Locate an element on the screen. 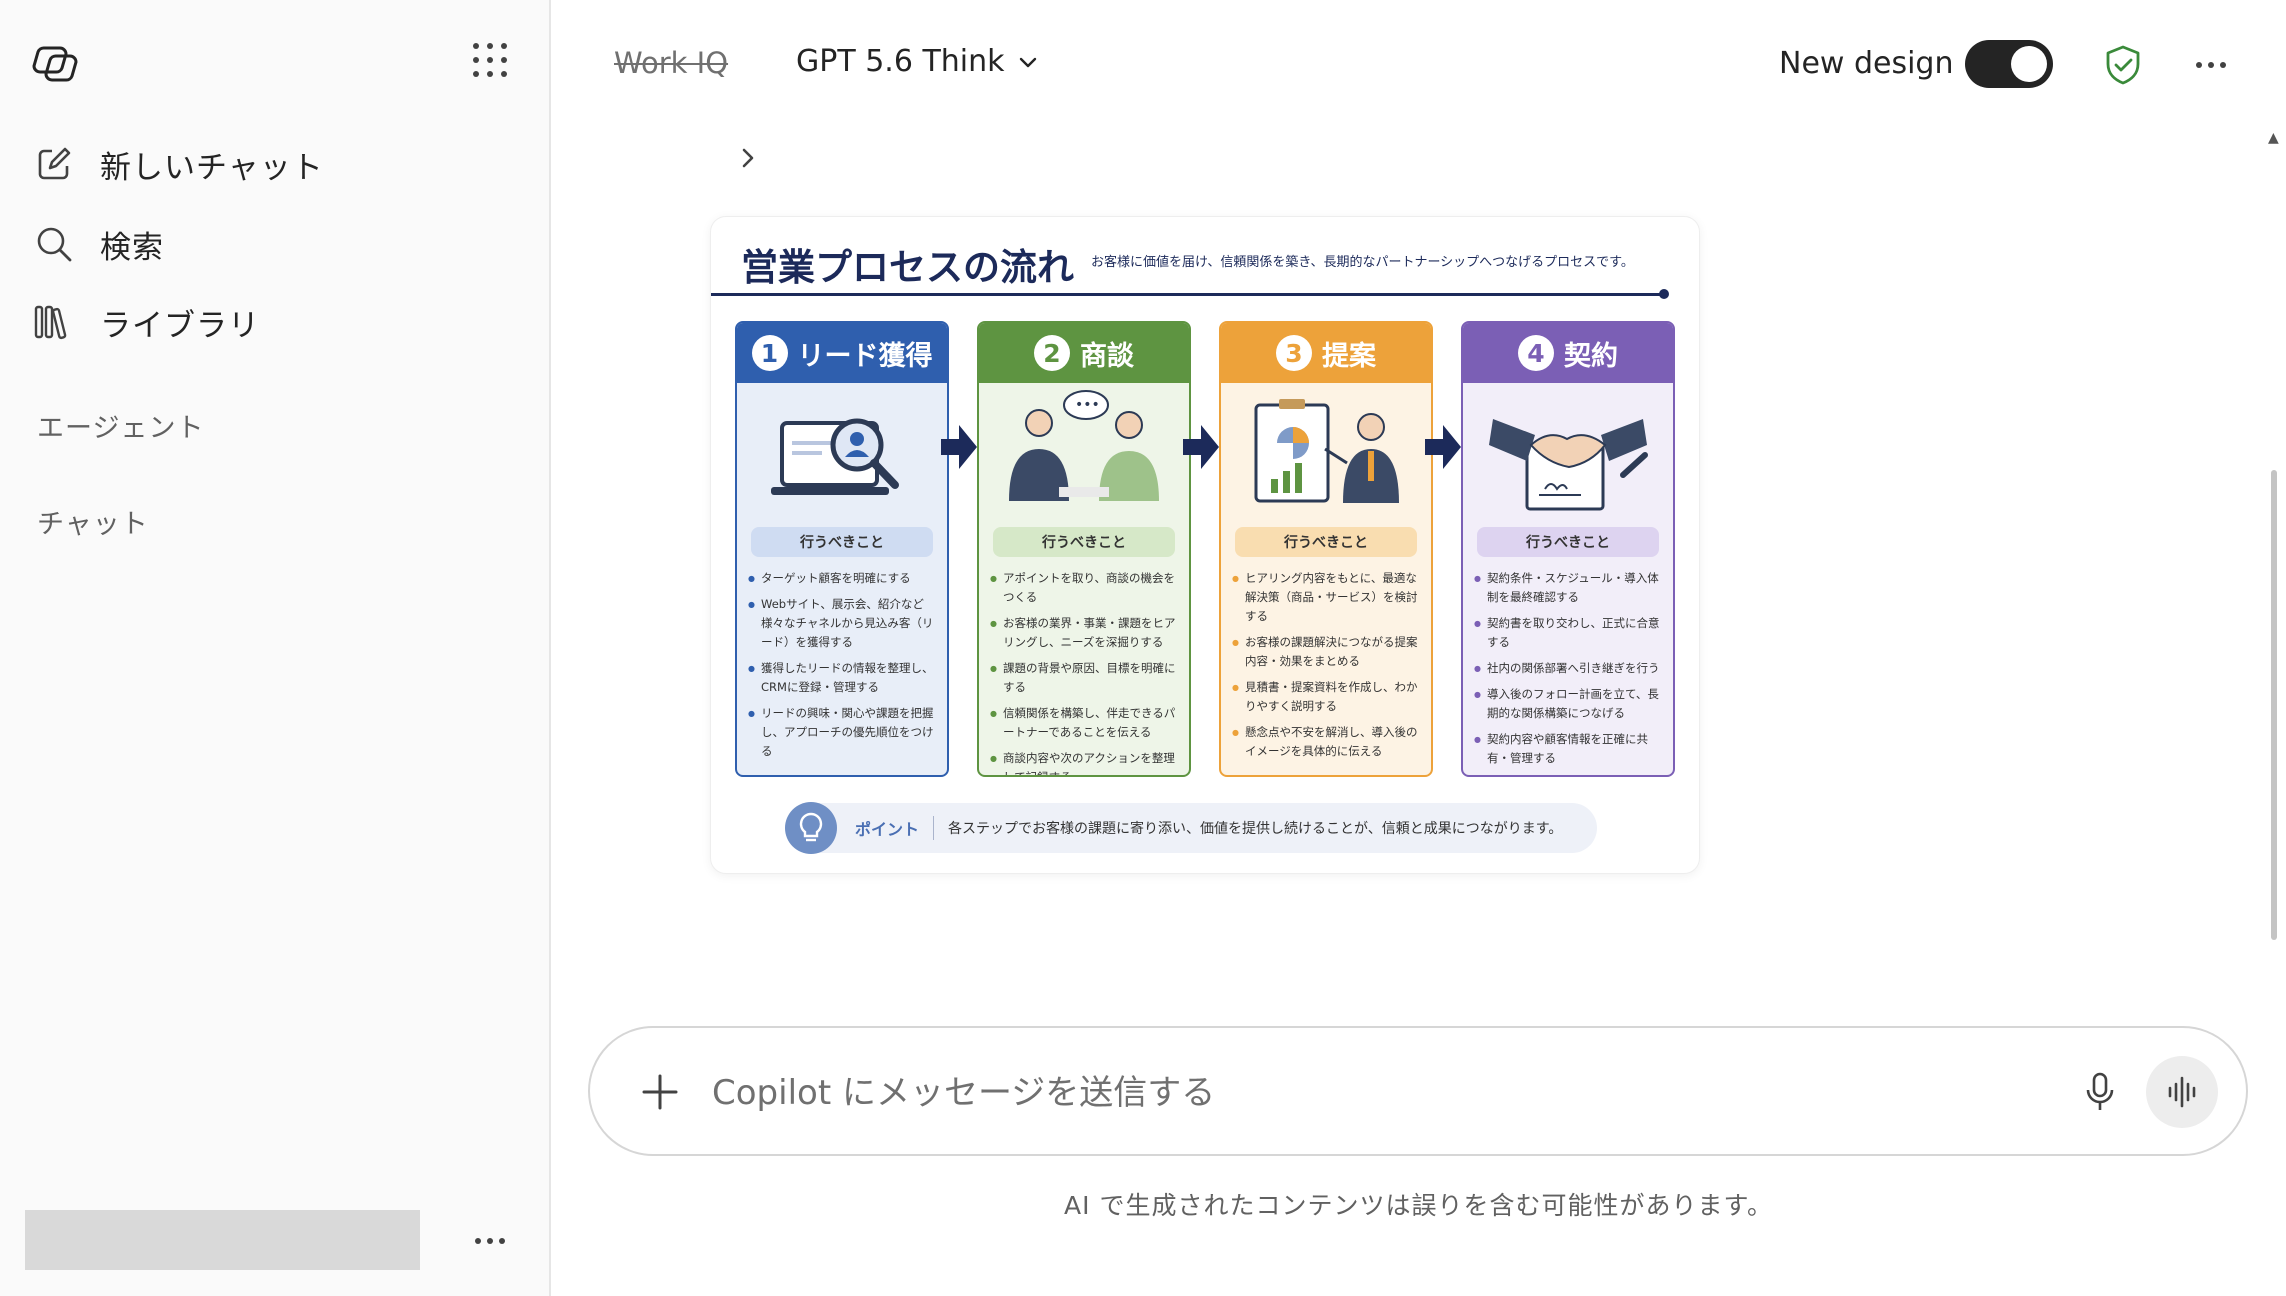 This screenshot has width=2286, height=1296. presentation-chart-icon is located at coordinates (1326, 453).